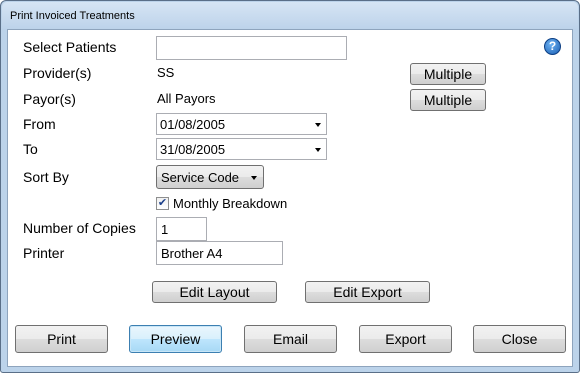 The image size is (580, 373). Describe the element at coordinates (251, 48) in the screenshot. I see `select-patients-input` at that location.